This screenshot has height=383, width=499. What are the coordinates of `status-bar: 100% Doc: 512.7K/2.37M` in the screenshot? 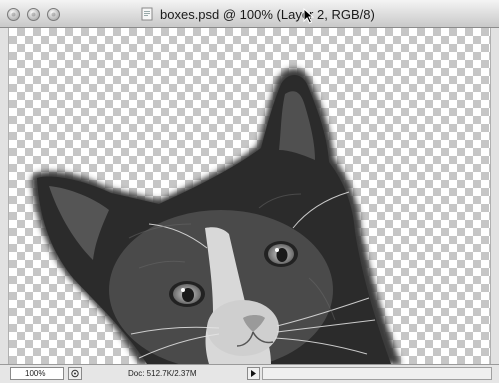 It's located at (249, 373).